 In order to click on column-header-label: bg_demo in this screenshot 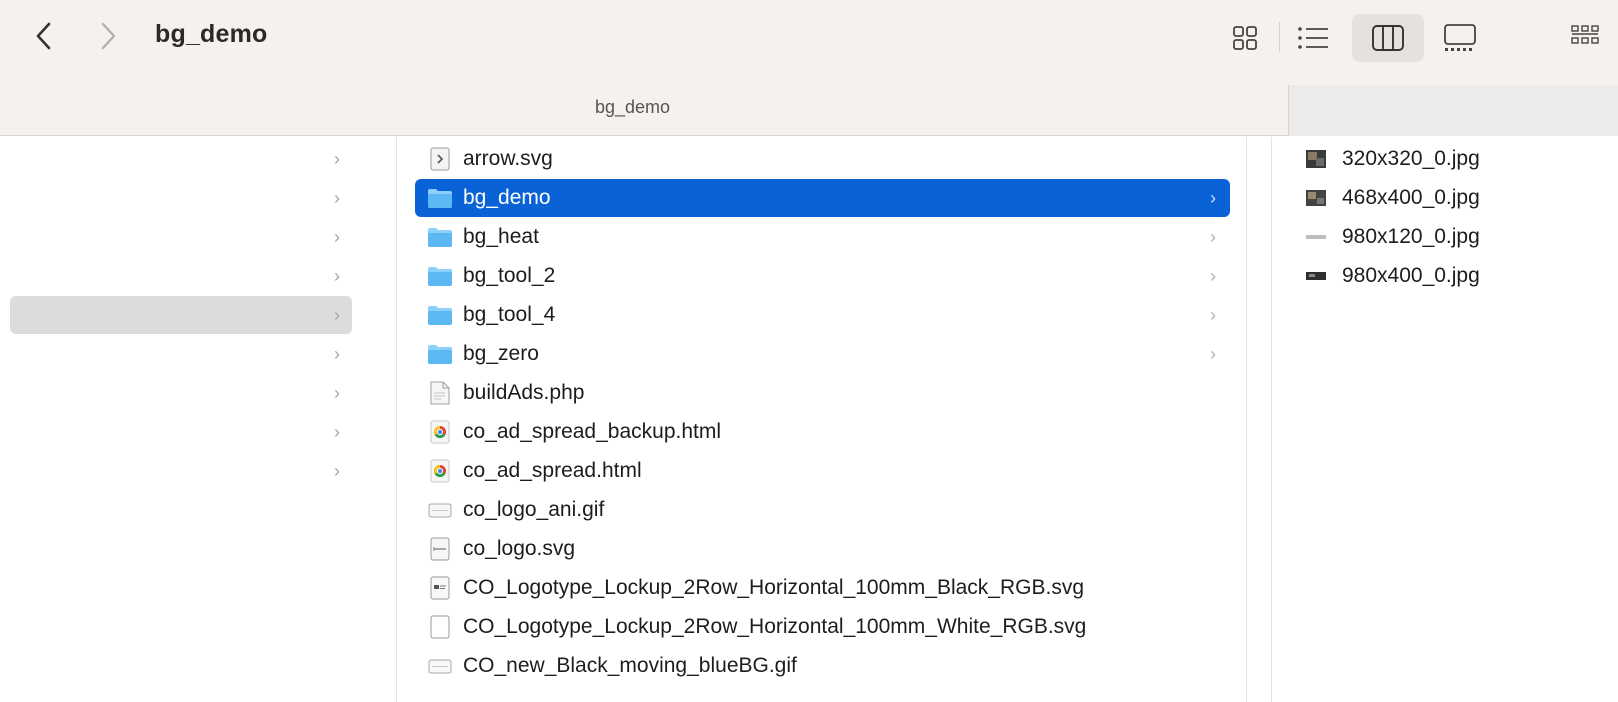, I will do `click(633, 107)`.